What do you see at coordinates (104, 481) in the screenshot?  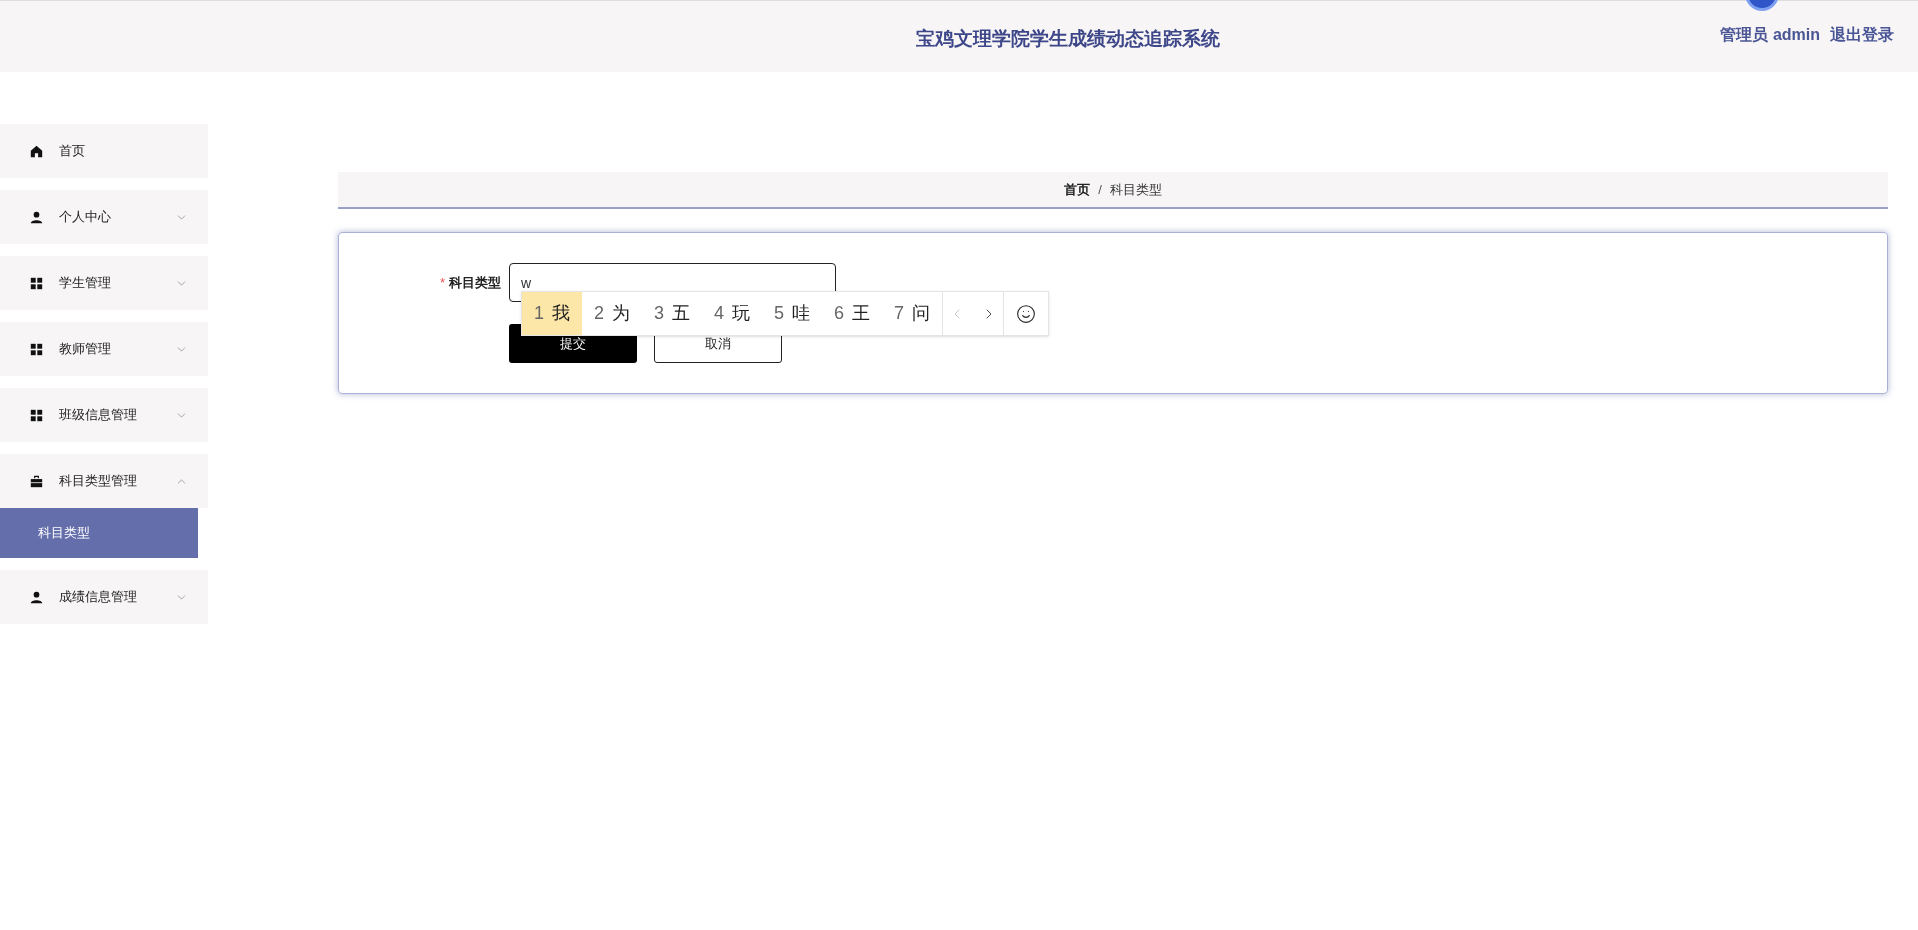 I see `sidebar-item: 科目类型管理` at bounding box center [104, 481].